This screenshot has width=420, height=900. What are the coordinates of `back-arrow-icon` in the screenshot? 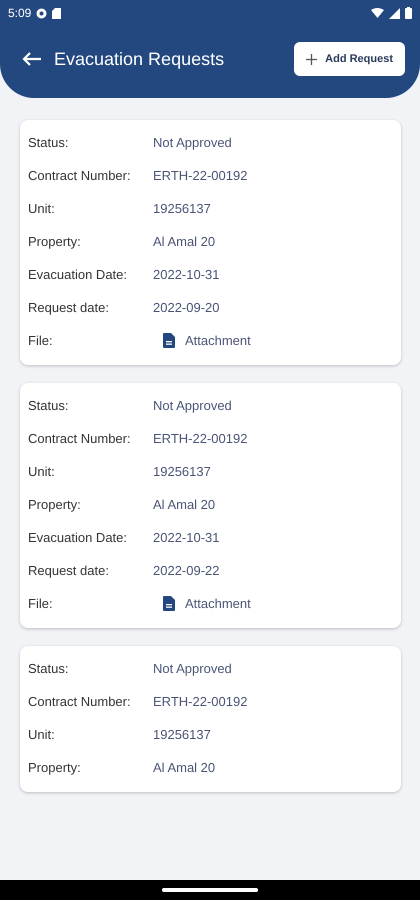 It's located at (32, 59).